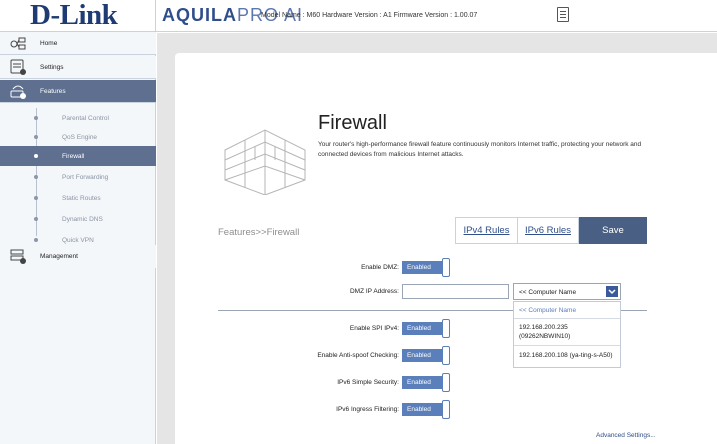 This screenshot has width=717, height=444. What do you see at coordinates (18, 67) in the screenshot?
I see `settings-icon` at bounding box center [18, 67].